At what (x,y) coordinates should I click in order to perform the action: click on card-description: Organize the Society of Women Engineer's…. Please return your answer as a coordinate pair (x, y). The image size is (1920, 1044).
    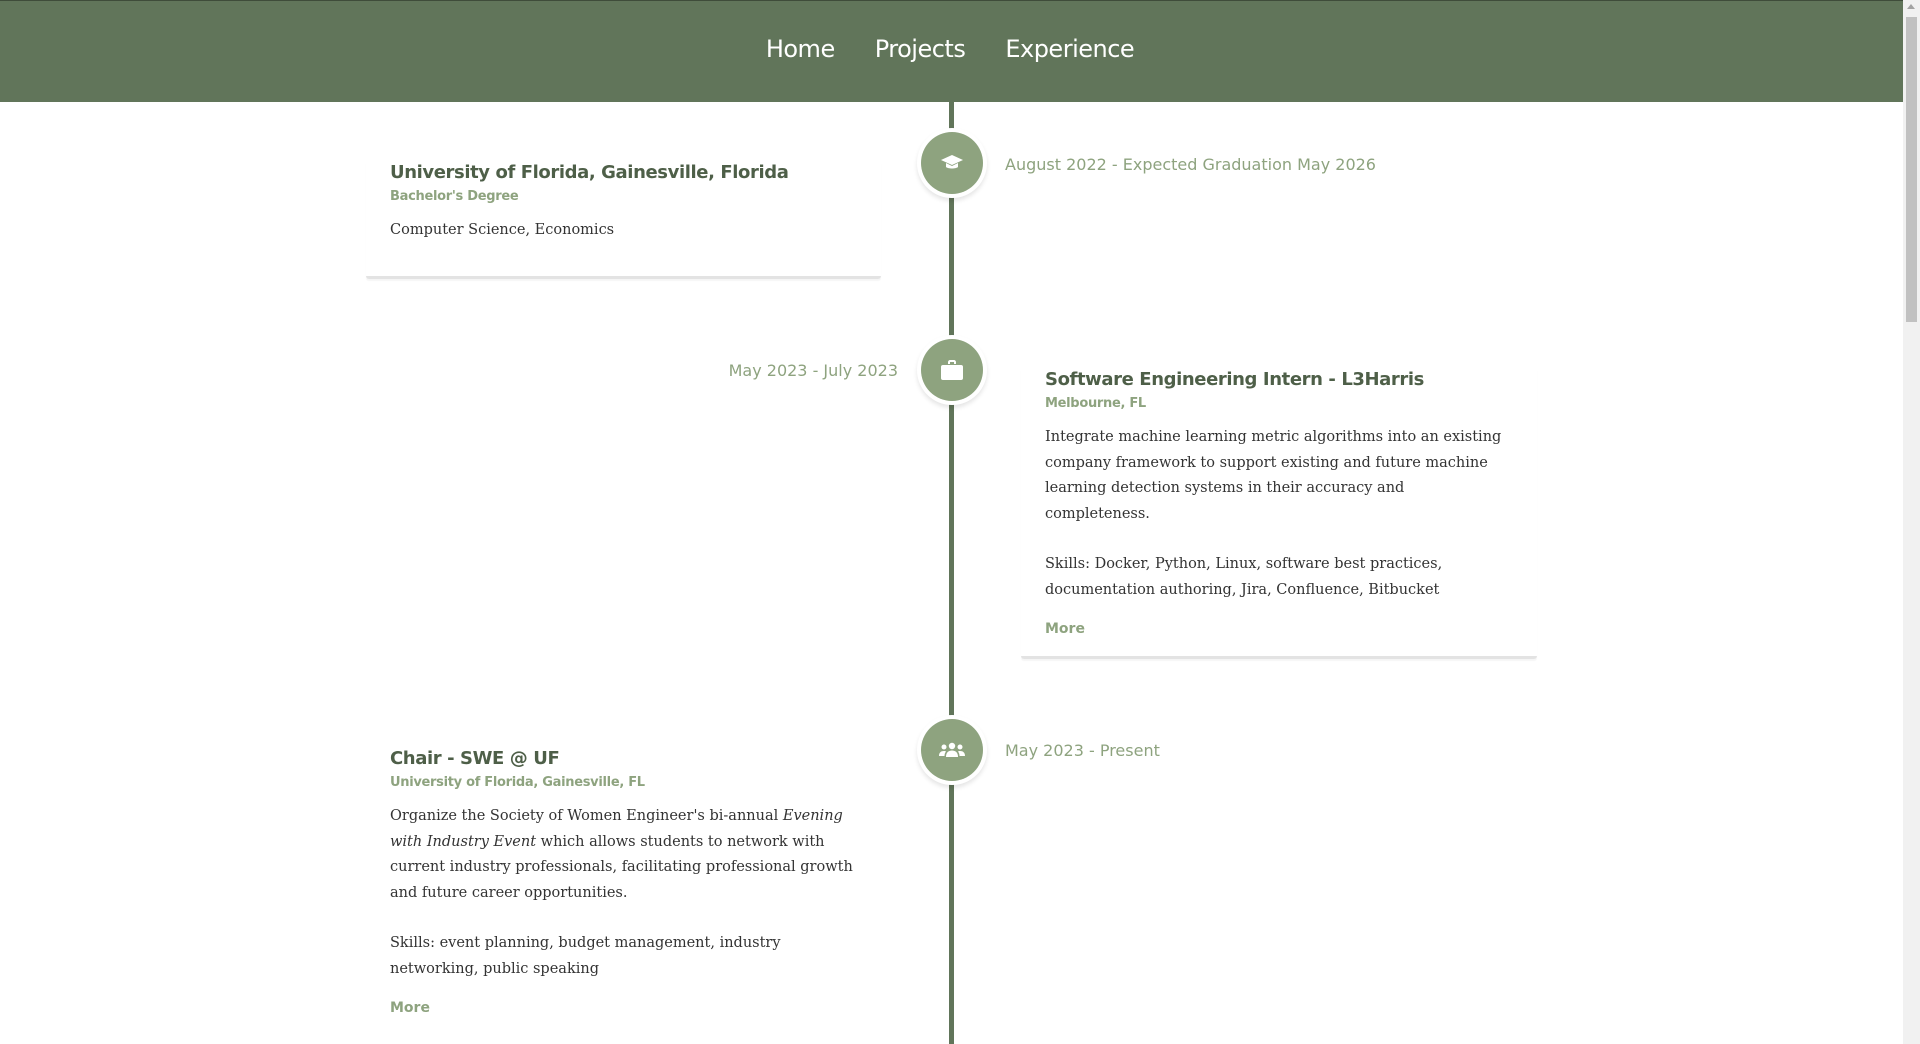
    Looking at the image, I should click on (623, 855).